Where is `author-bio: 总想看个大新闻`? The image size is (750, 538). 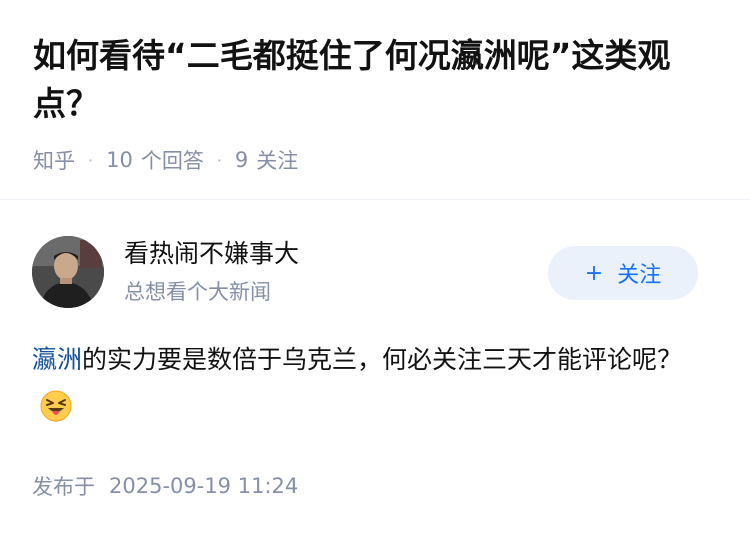
author-bio: 总想看个大新闻 is located at coordinates (197, 292).